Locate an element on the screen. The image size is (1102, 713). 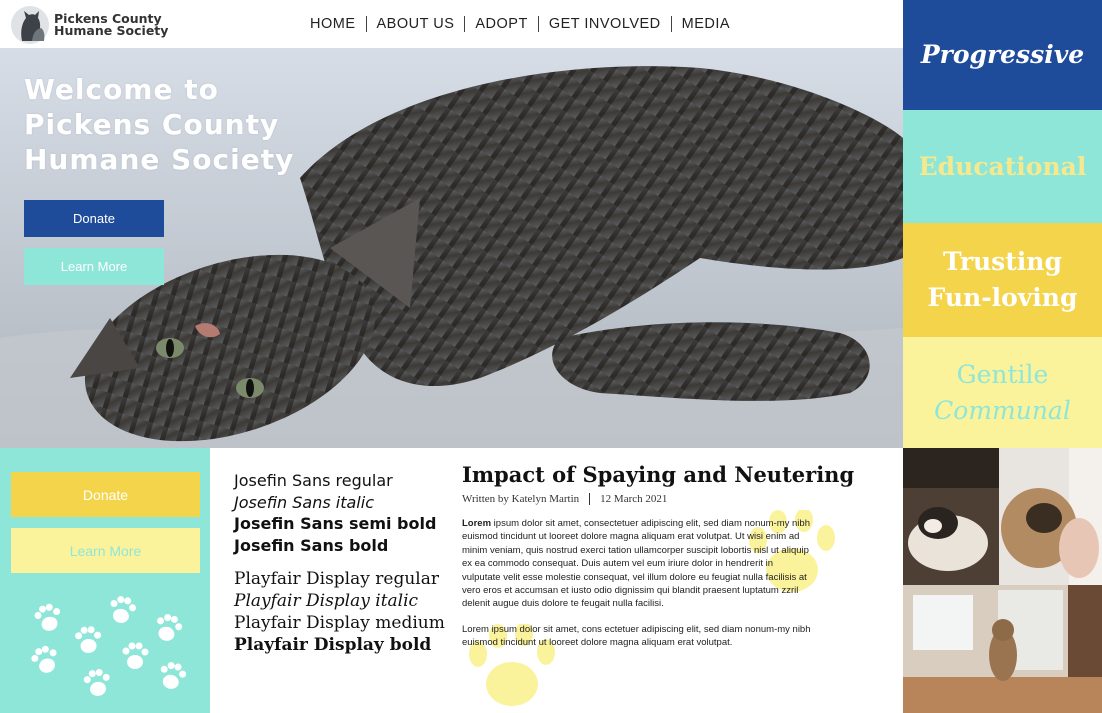
cat-dog-logo-icon is located at coordinates (30, 25).